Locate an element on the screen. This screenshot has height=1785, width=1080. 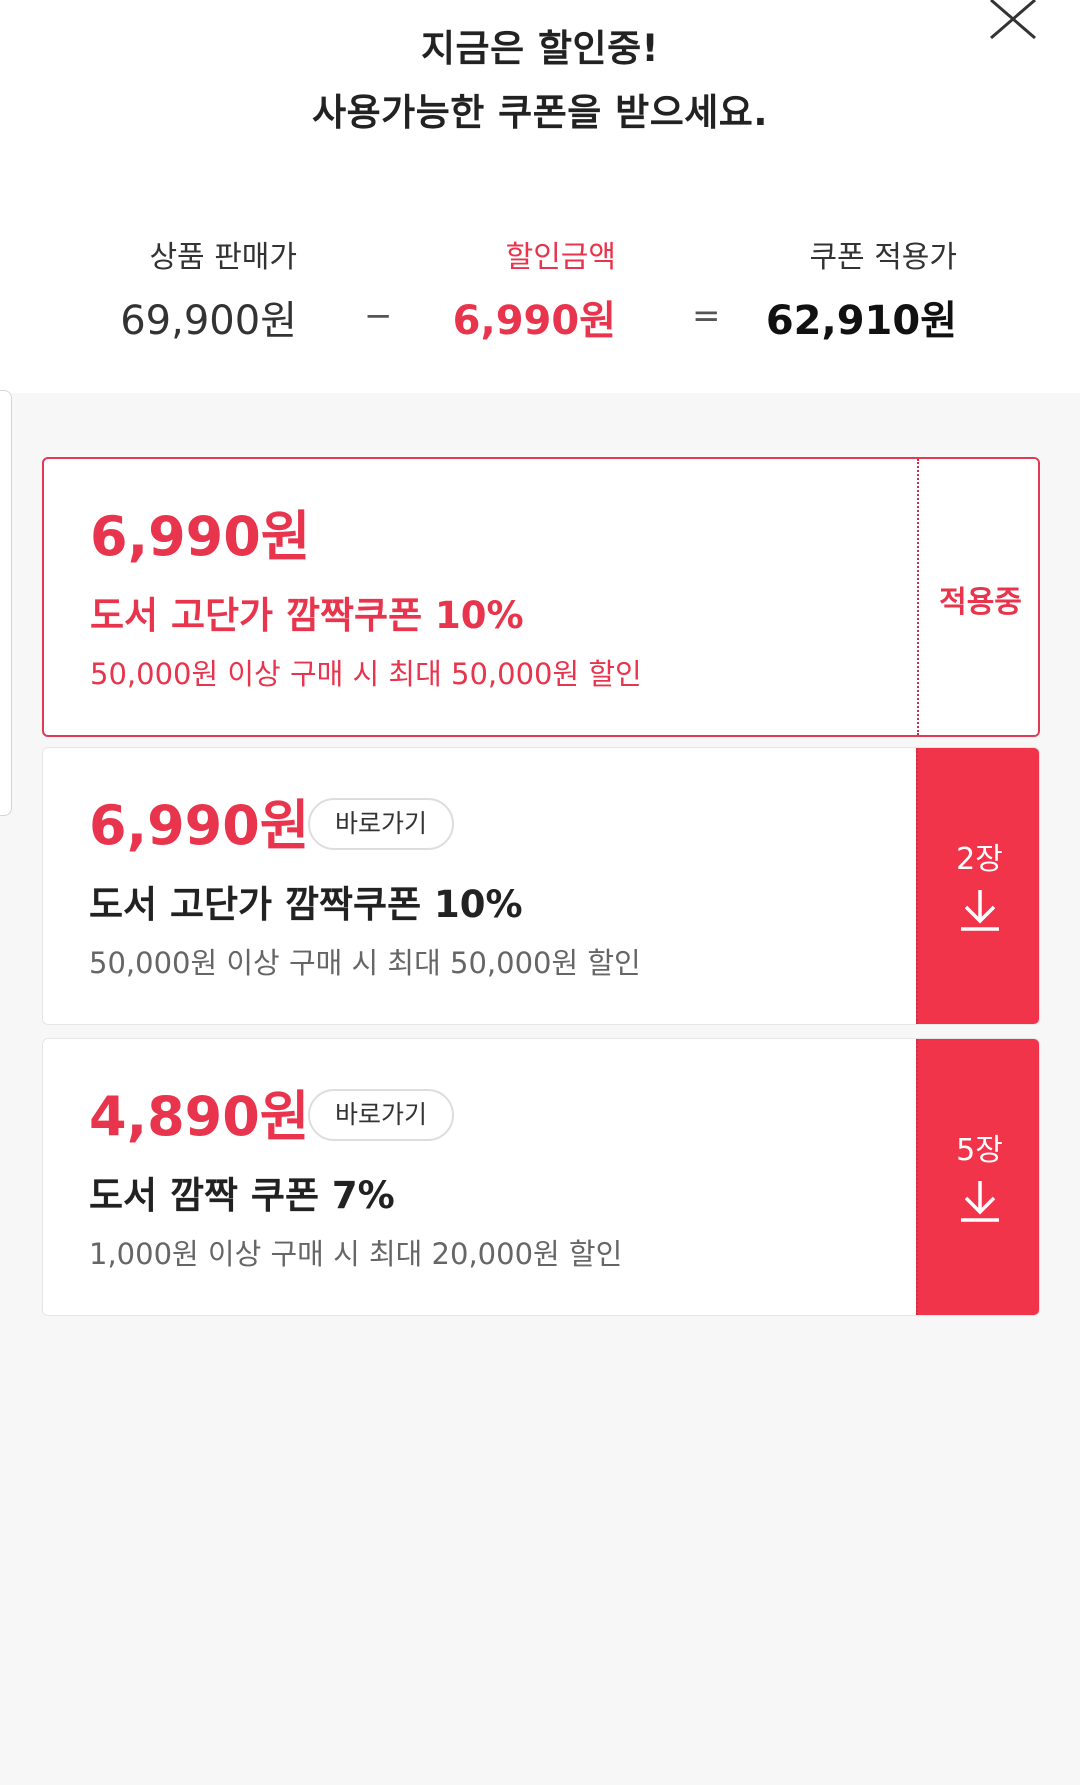
discount-value: 6,990원 is located at coordinates (534, 321).